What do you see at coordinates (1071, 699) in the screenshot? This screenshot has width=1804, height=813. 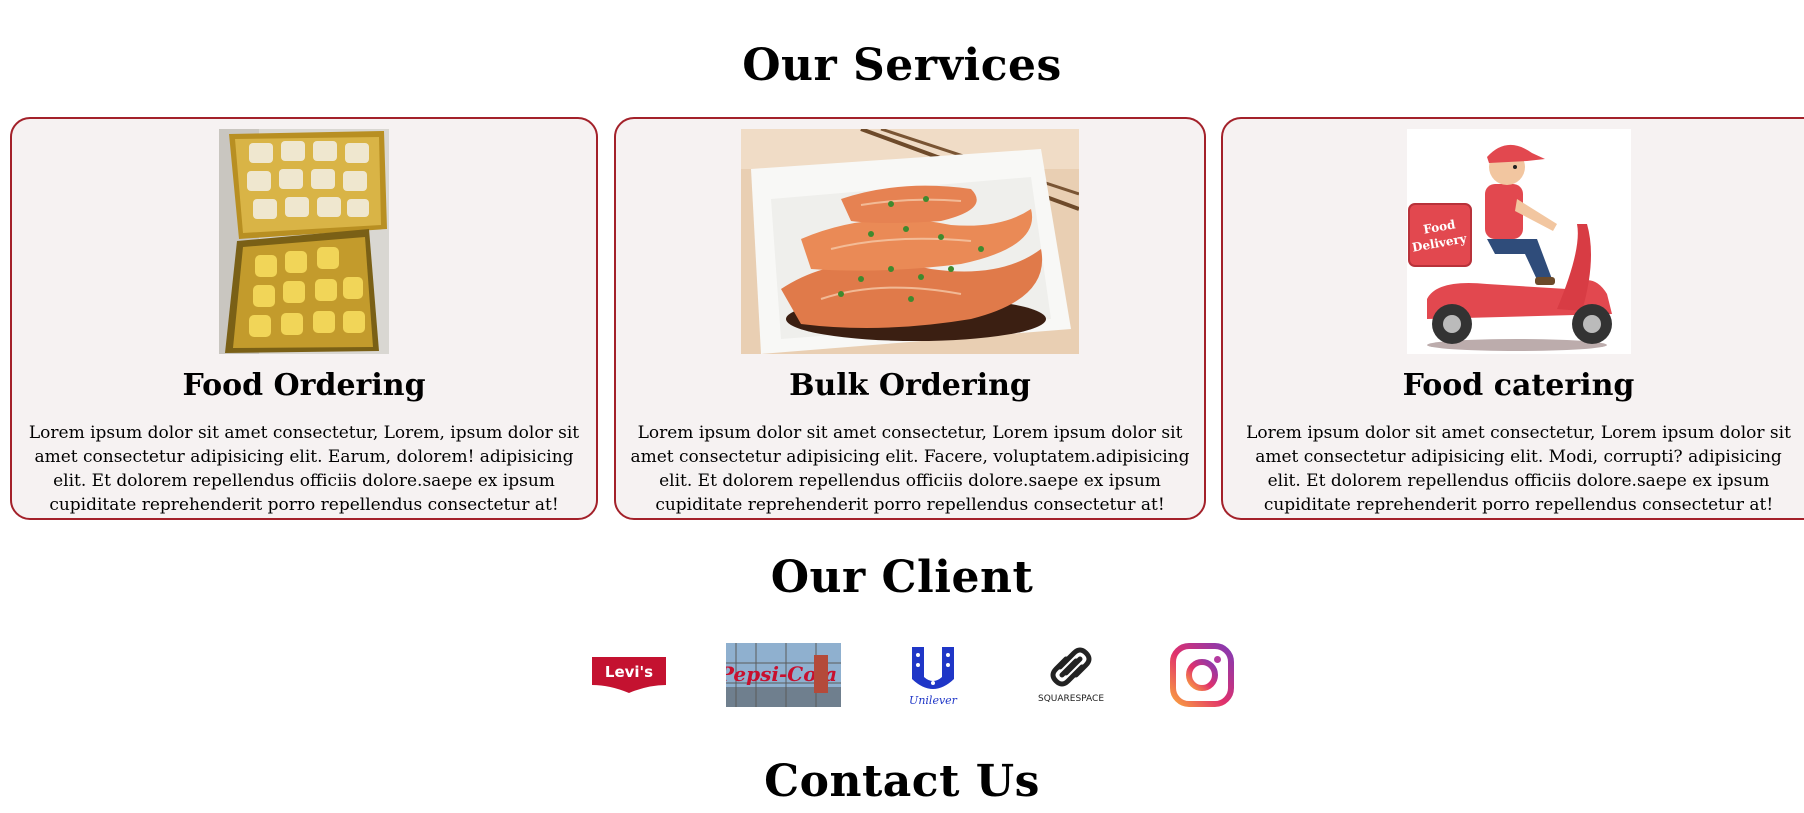 I see `squarespace-wordmark: SQUARESPACE` at bounding box center [1071, 699].